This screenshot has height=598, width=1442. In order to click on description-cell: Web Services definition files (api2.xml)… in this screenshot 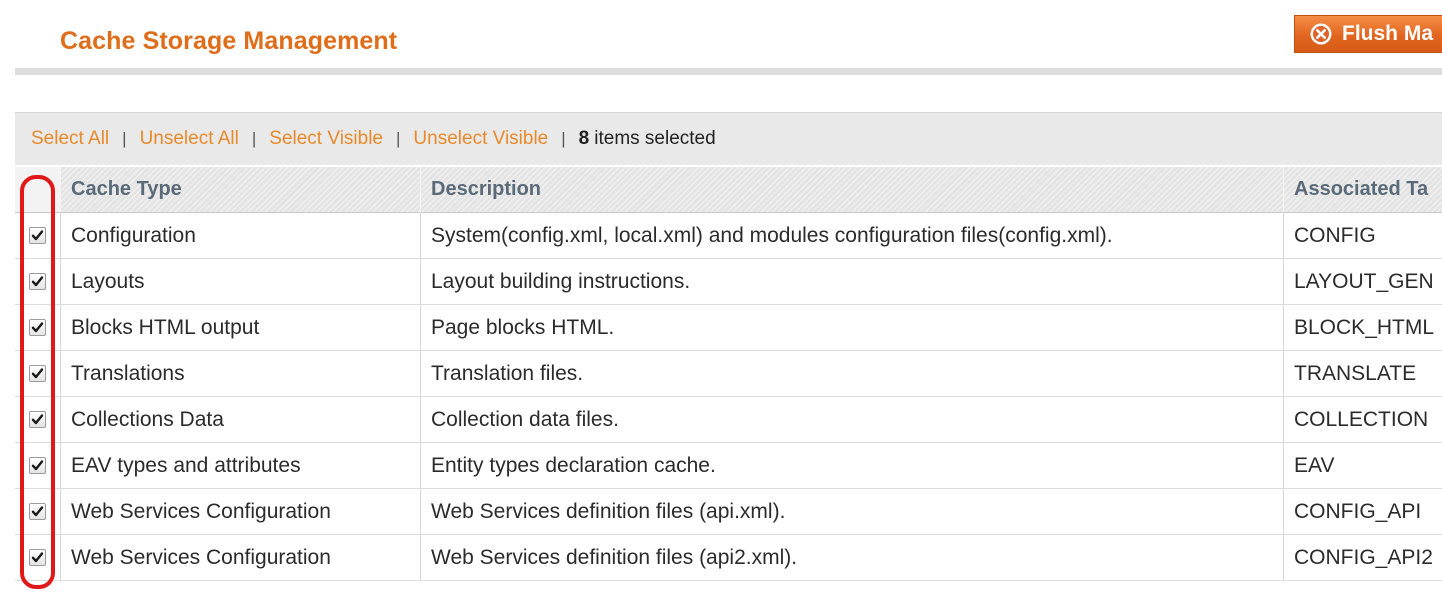, I will do `click(851, 557)`.